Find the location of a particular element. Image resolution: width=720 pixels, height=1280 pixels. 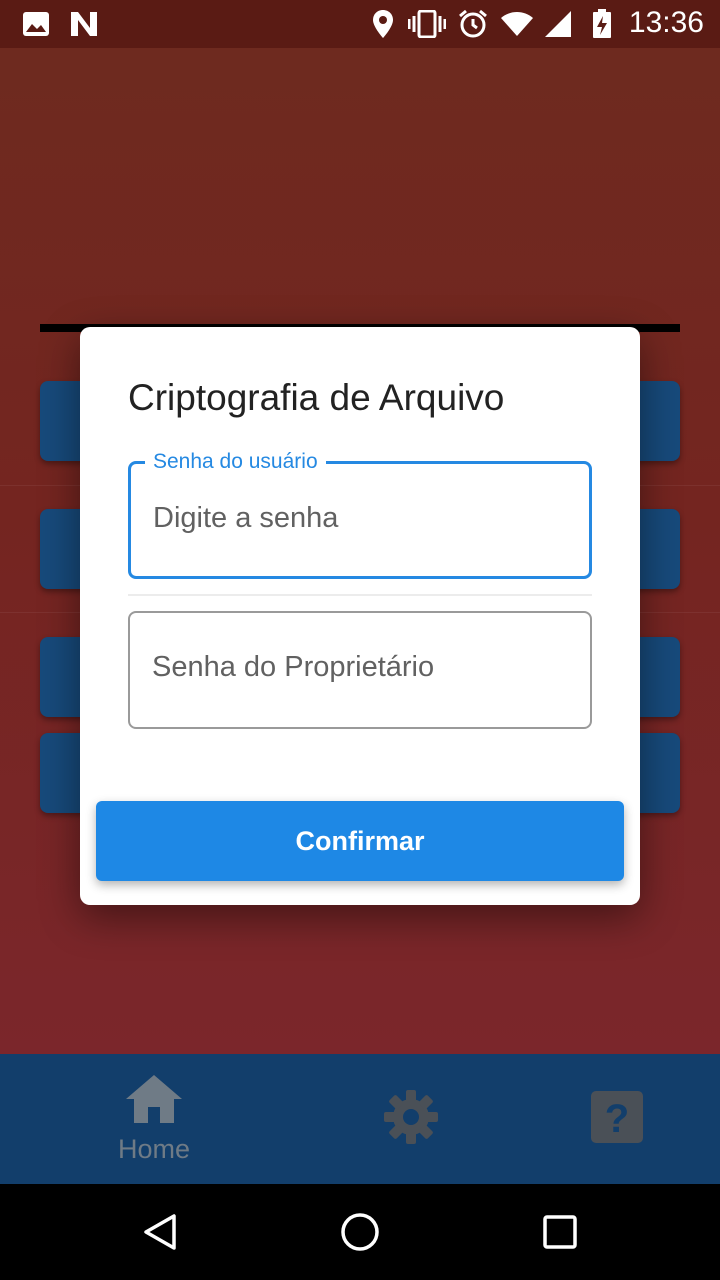

back-icon is located at coordinates (160, 1232).